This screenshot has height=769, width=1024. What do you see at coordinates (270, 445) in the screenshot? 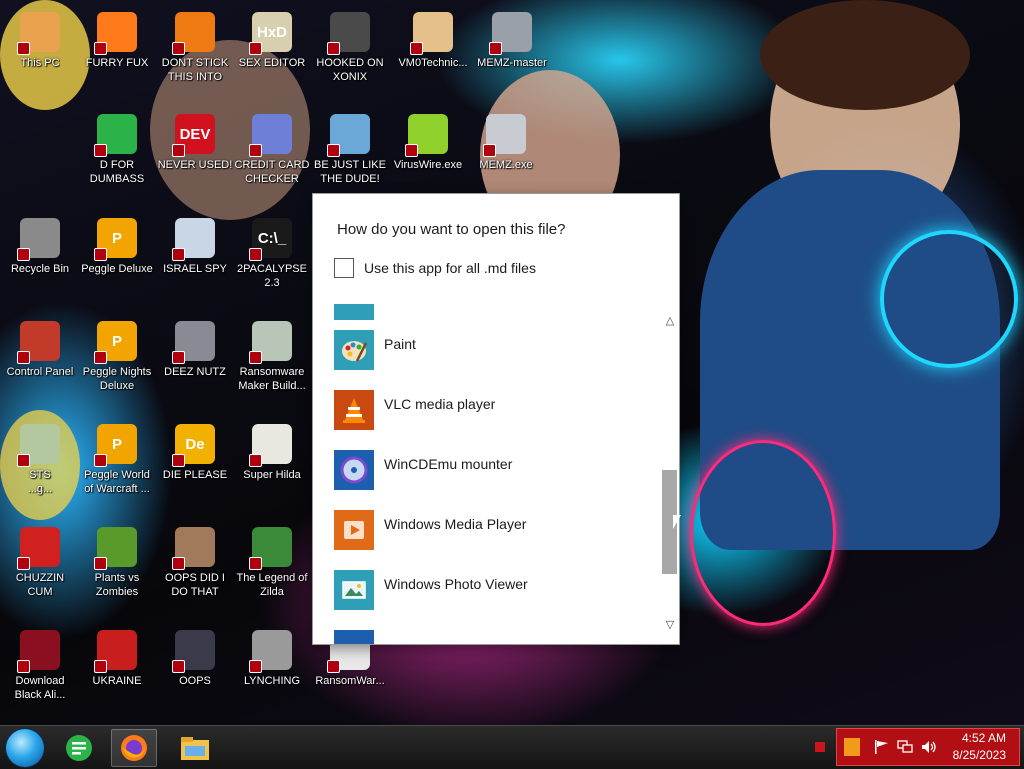
I see `super-hilda-icon` at bounding box center [270, 445].